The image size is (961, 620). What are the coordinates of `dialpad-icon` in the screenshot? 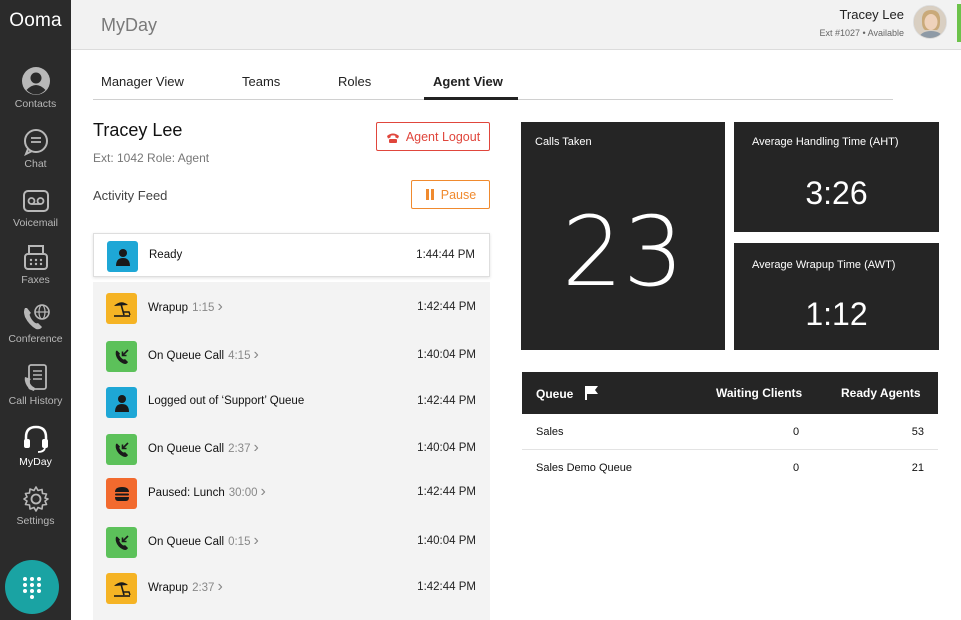 It's located at (32, 588).